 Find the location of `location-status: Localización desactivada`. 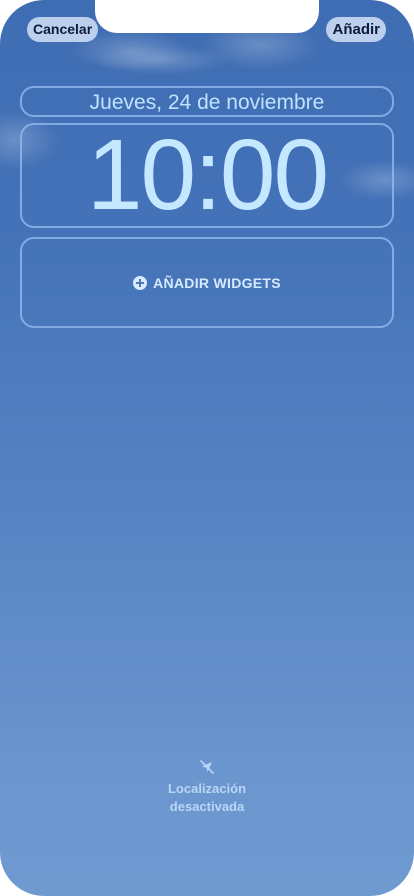

location-status: Localización desactivada is located at coordinates (207, 787).